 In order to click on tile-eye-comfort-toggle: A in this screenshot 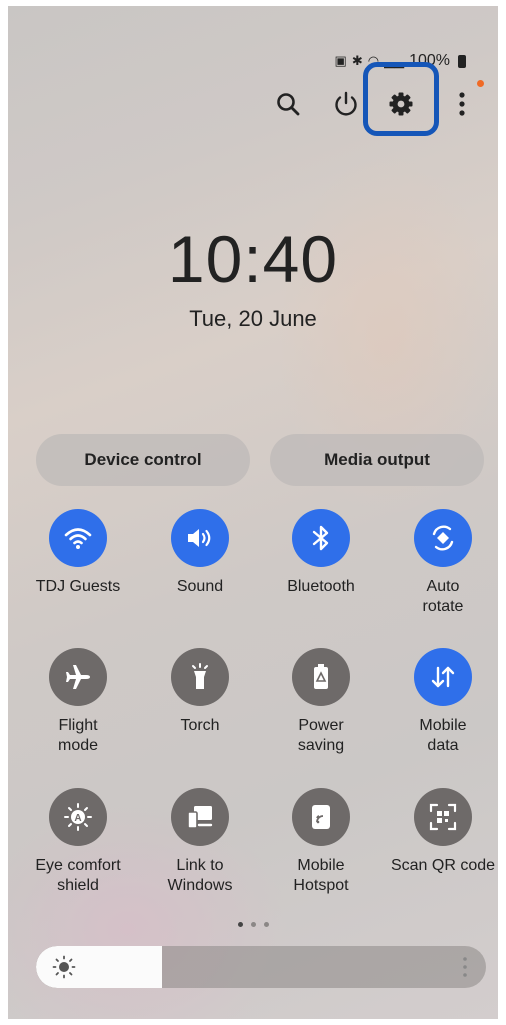, I will do `click(78, 817)`.